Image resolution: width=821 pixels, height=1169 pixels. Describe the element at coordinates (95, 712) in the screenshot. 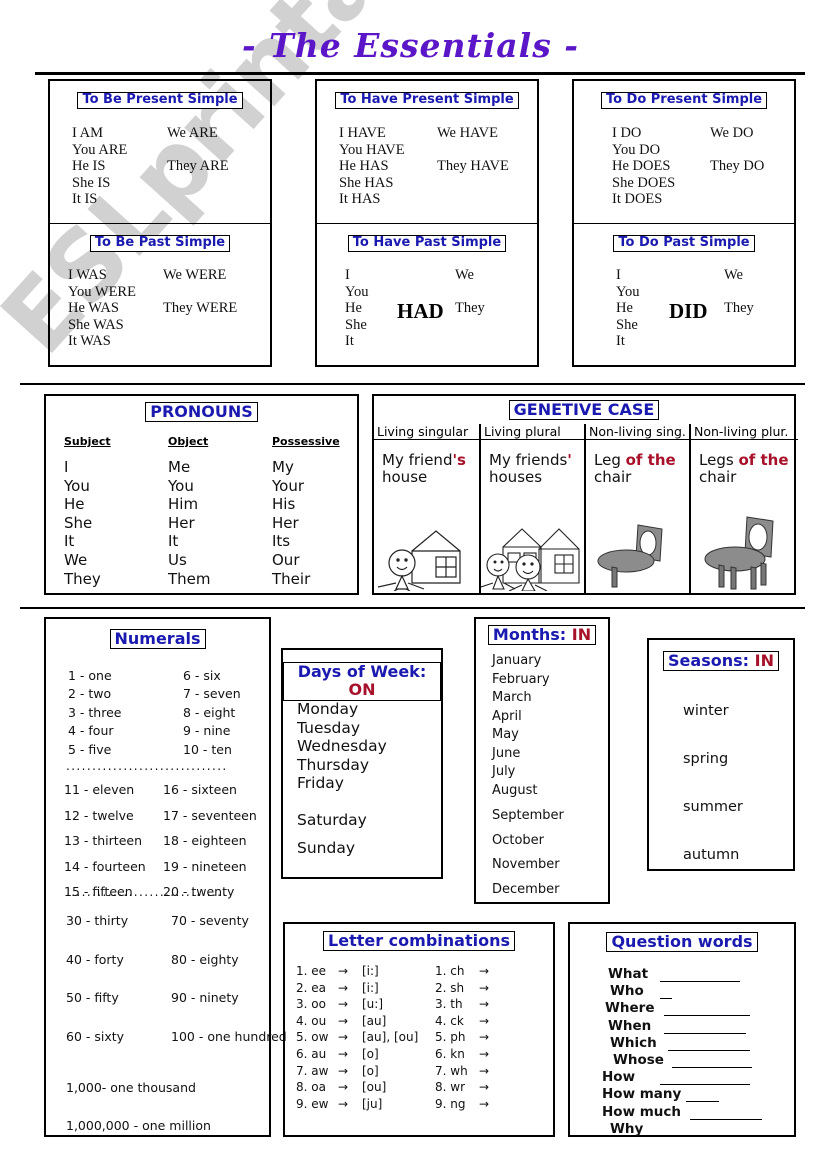

I see `numeral-entry: 3 - three` at that location.